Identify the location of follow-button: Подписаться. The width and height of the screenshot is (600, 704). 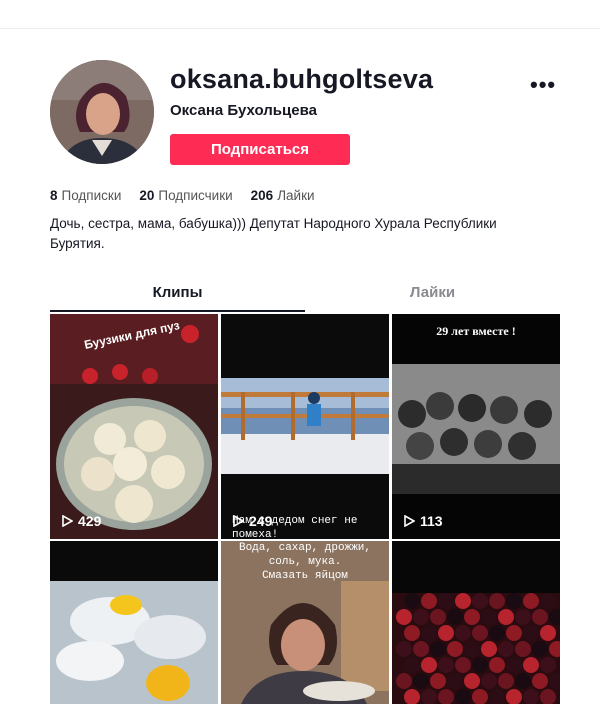
(260, 149).